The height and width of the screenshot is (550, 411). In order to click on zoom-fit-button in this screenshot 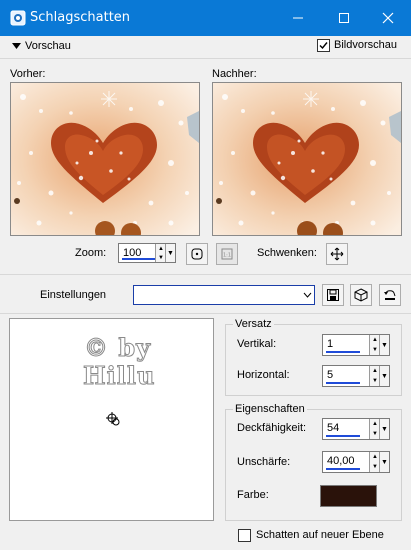, I will do `click(197, 254)`.